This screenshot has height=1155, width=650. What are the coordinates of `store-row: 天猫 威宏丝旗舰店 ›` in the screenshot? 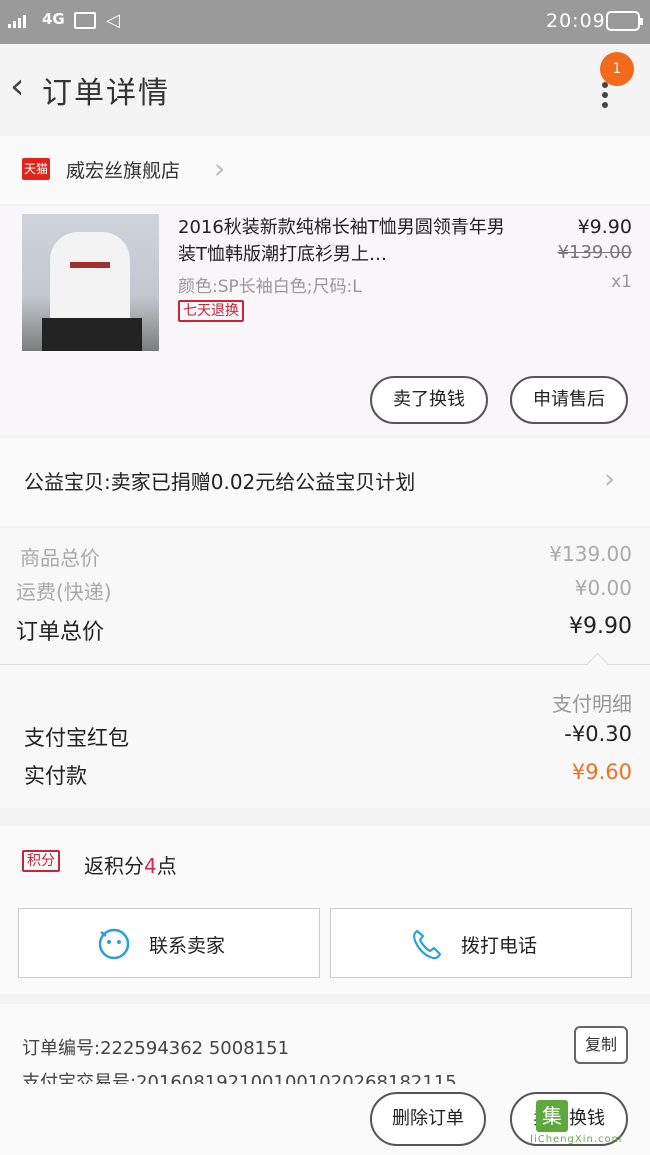 It's located at (325, 170).